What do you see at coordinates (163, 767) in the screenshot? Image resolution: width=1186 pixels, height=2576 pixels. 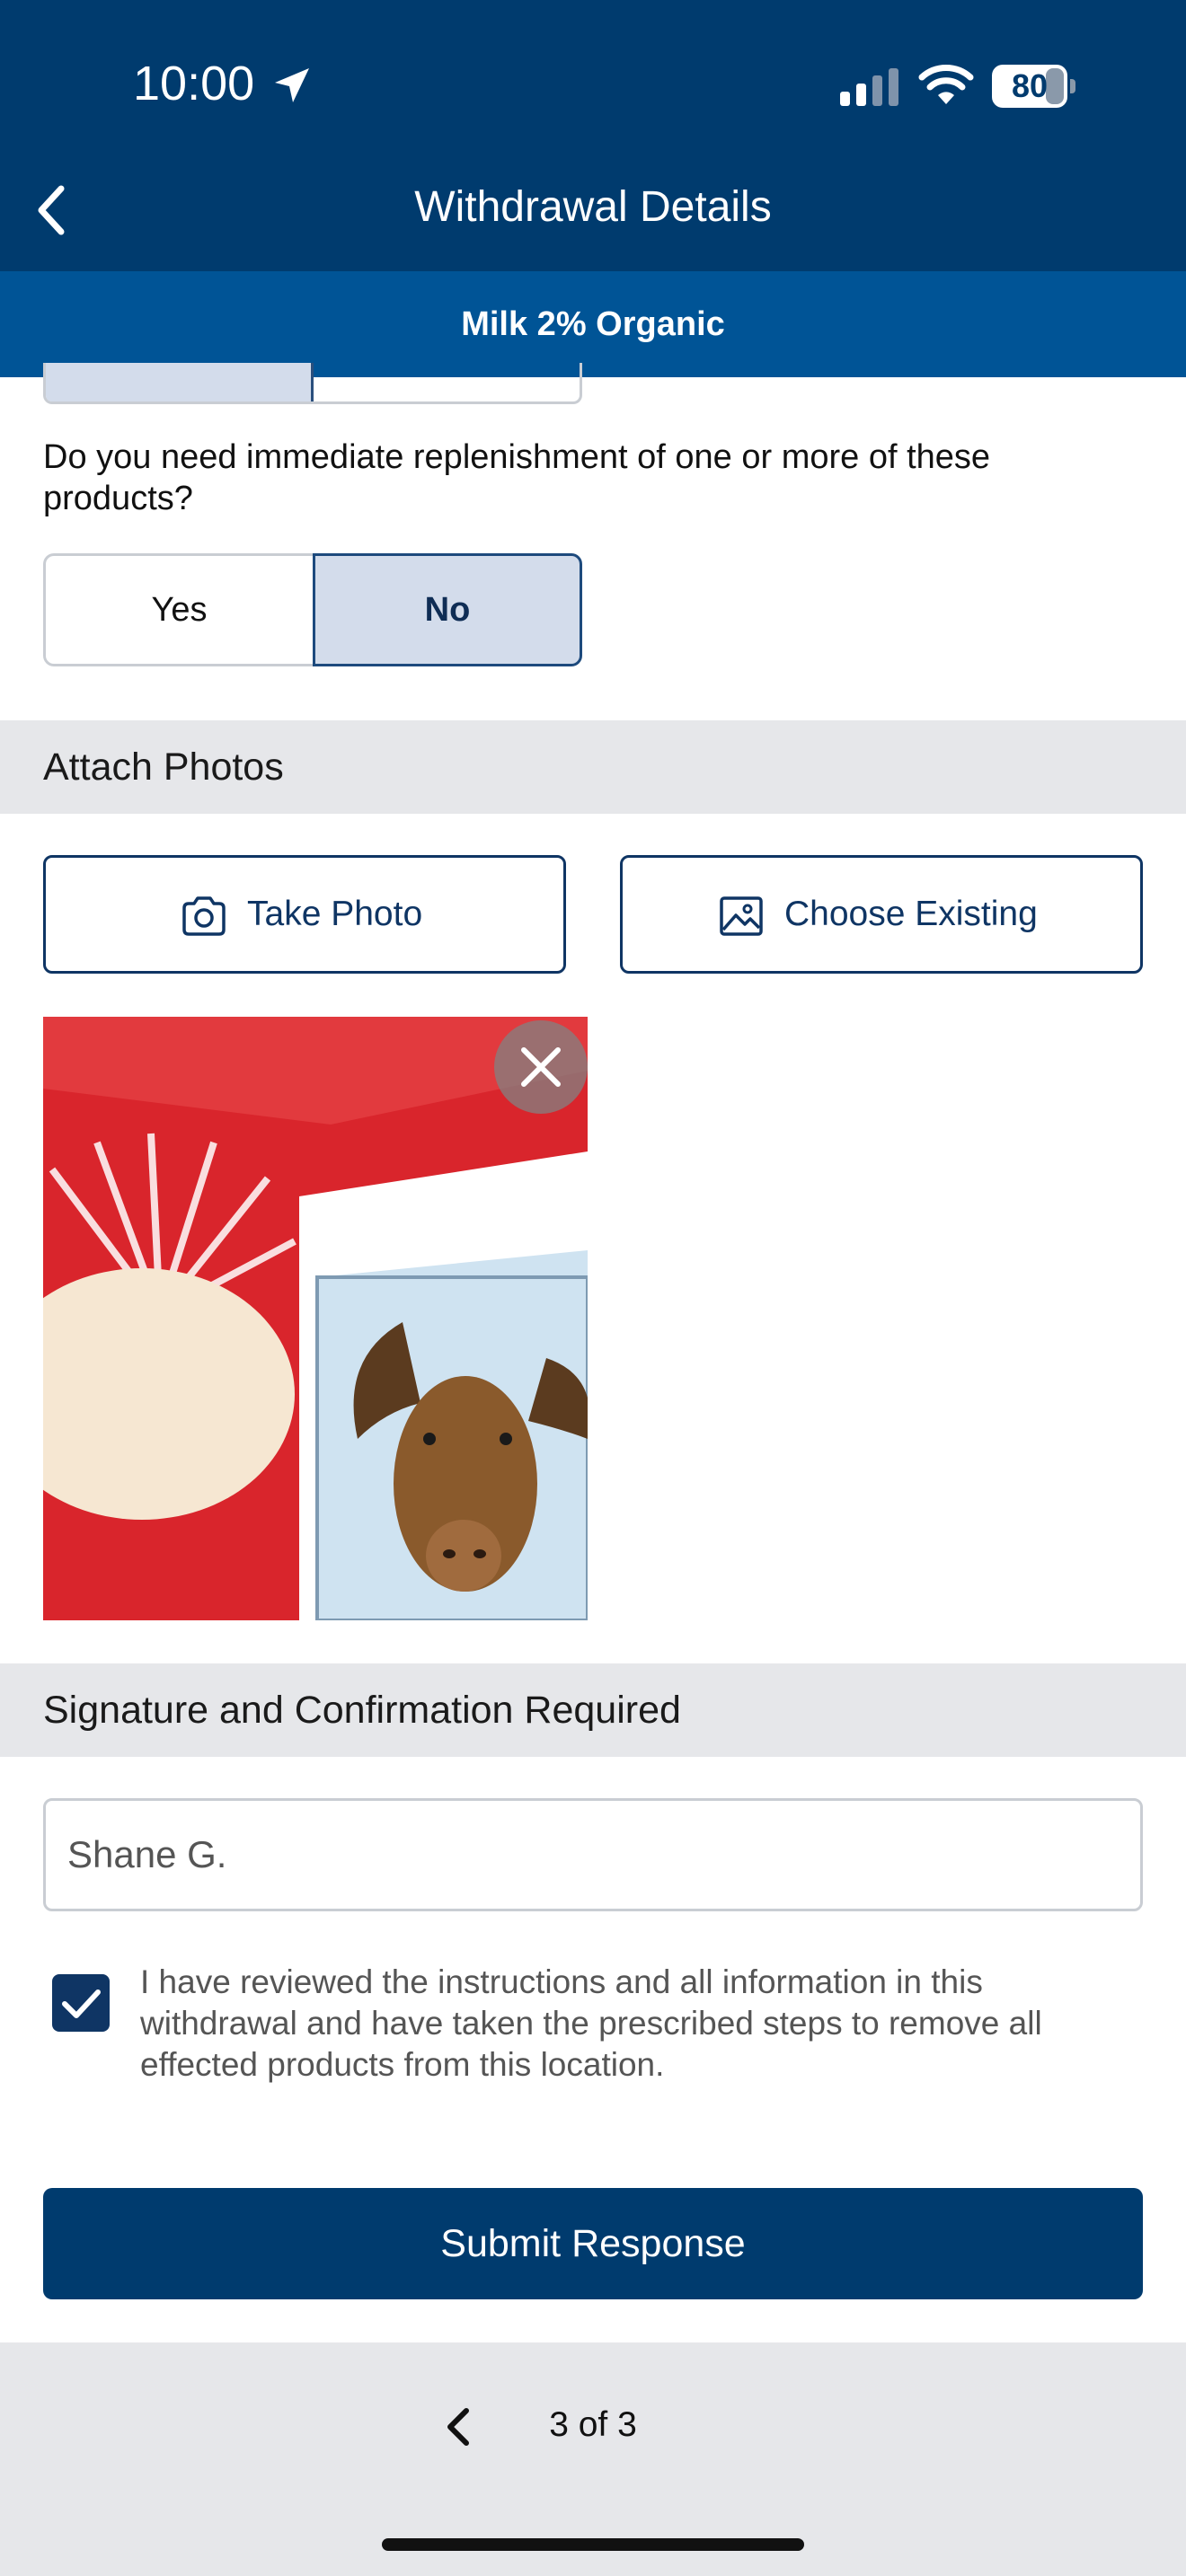 I see `section-title: Attach Photos` at bounding box center [163, 767].